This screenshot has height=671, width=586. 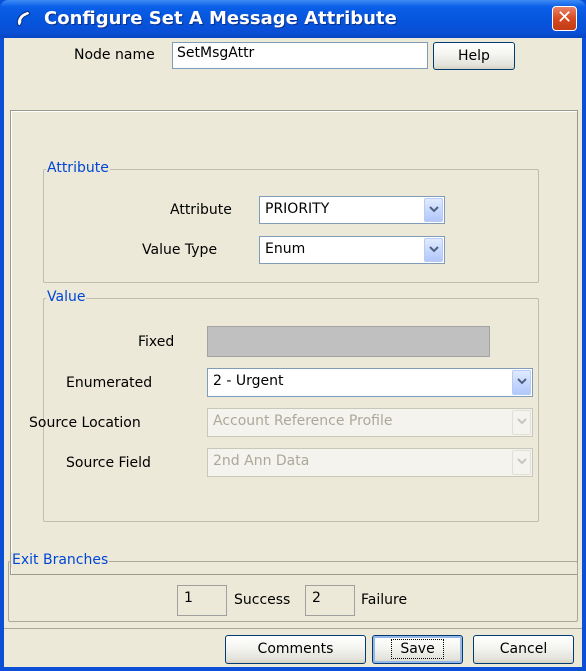 What do you see at coordinates (108, 463) in the screenshot?
I see `source-field-label: Source Field` at bounding box center [108, 463].